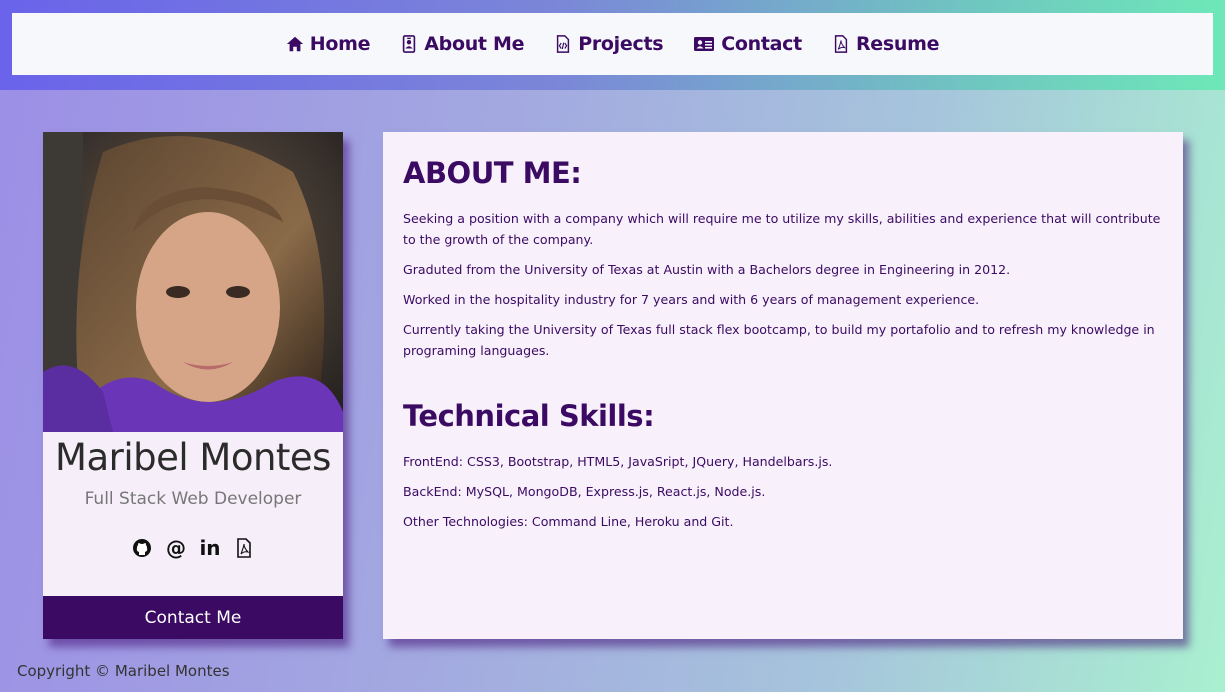 The height and width of the screenshot is (692, 1225). What do you see at coordinates (193, 548) in the screenshot?
I see `social-links: @ in` at bounding box center [193, 548].